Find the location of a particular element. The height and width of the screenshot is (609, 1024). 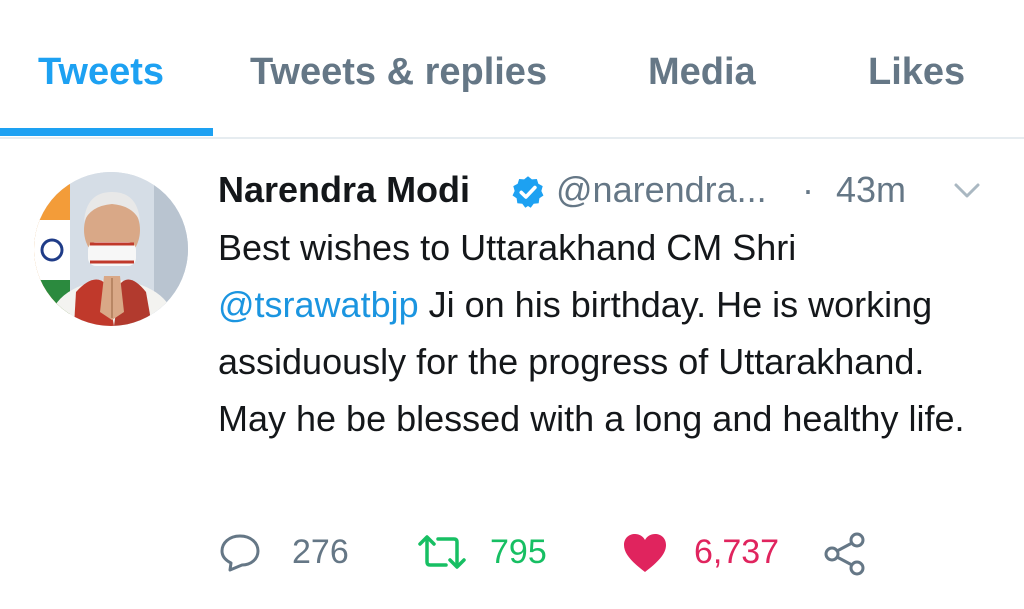

retweet-icon is located at coordinates (442, 554).